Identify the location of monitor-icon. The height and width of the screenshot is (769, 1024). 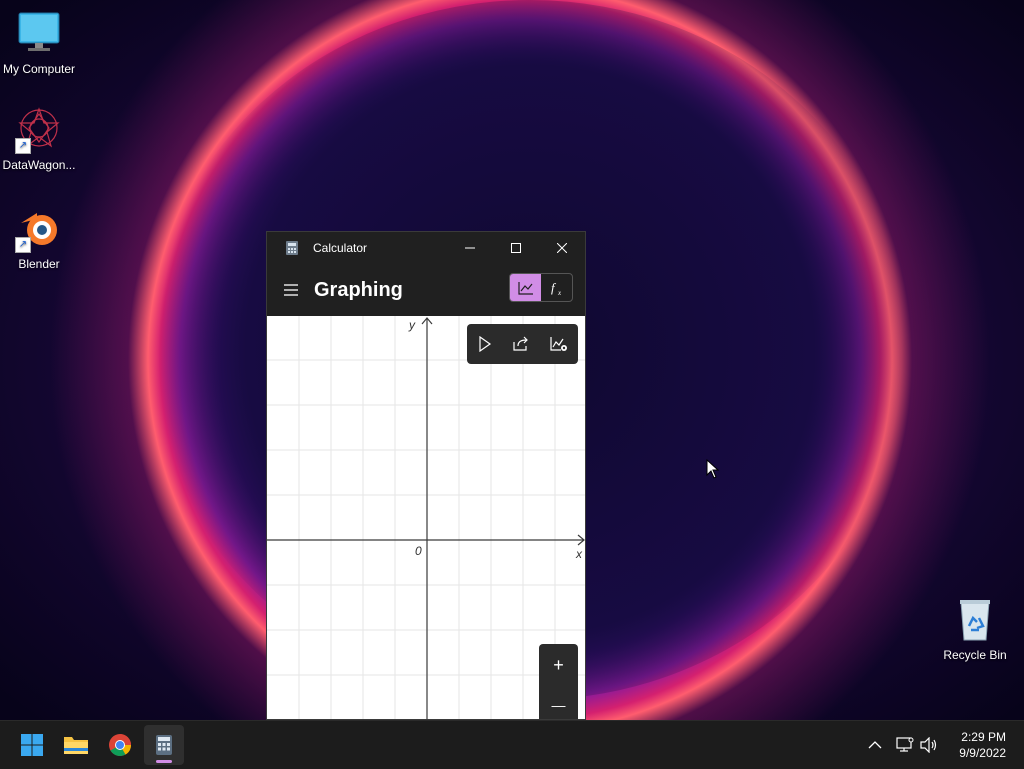
(39, 34).